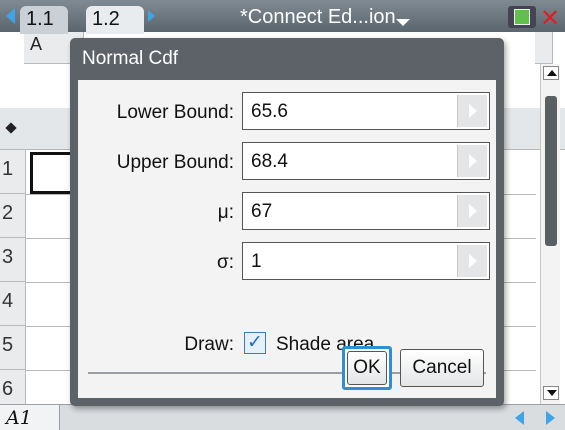 The width and height of the screenshot is (565, 430). I want to click on sigma-value: 1, so click(256, 261).